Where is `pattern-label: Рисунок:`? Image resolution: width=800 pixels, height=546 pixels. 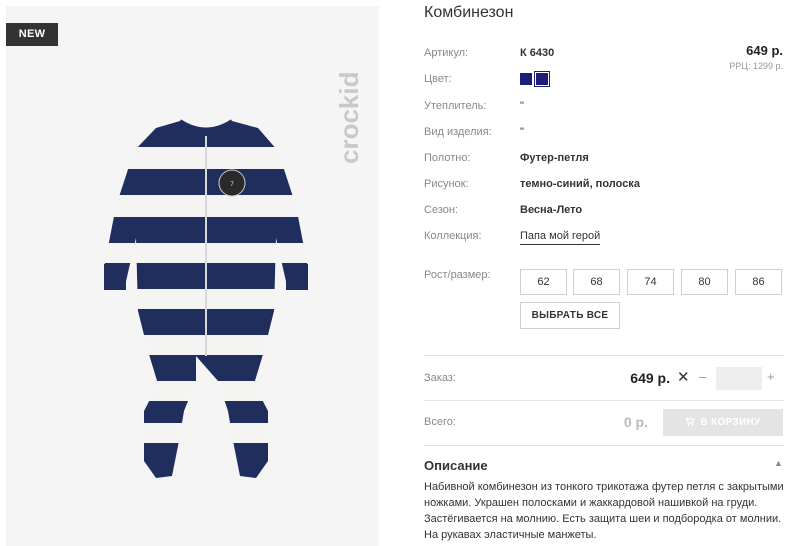 pattern-label: Рисунок: is located at coordinates (446, 184).